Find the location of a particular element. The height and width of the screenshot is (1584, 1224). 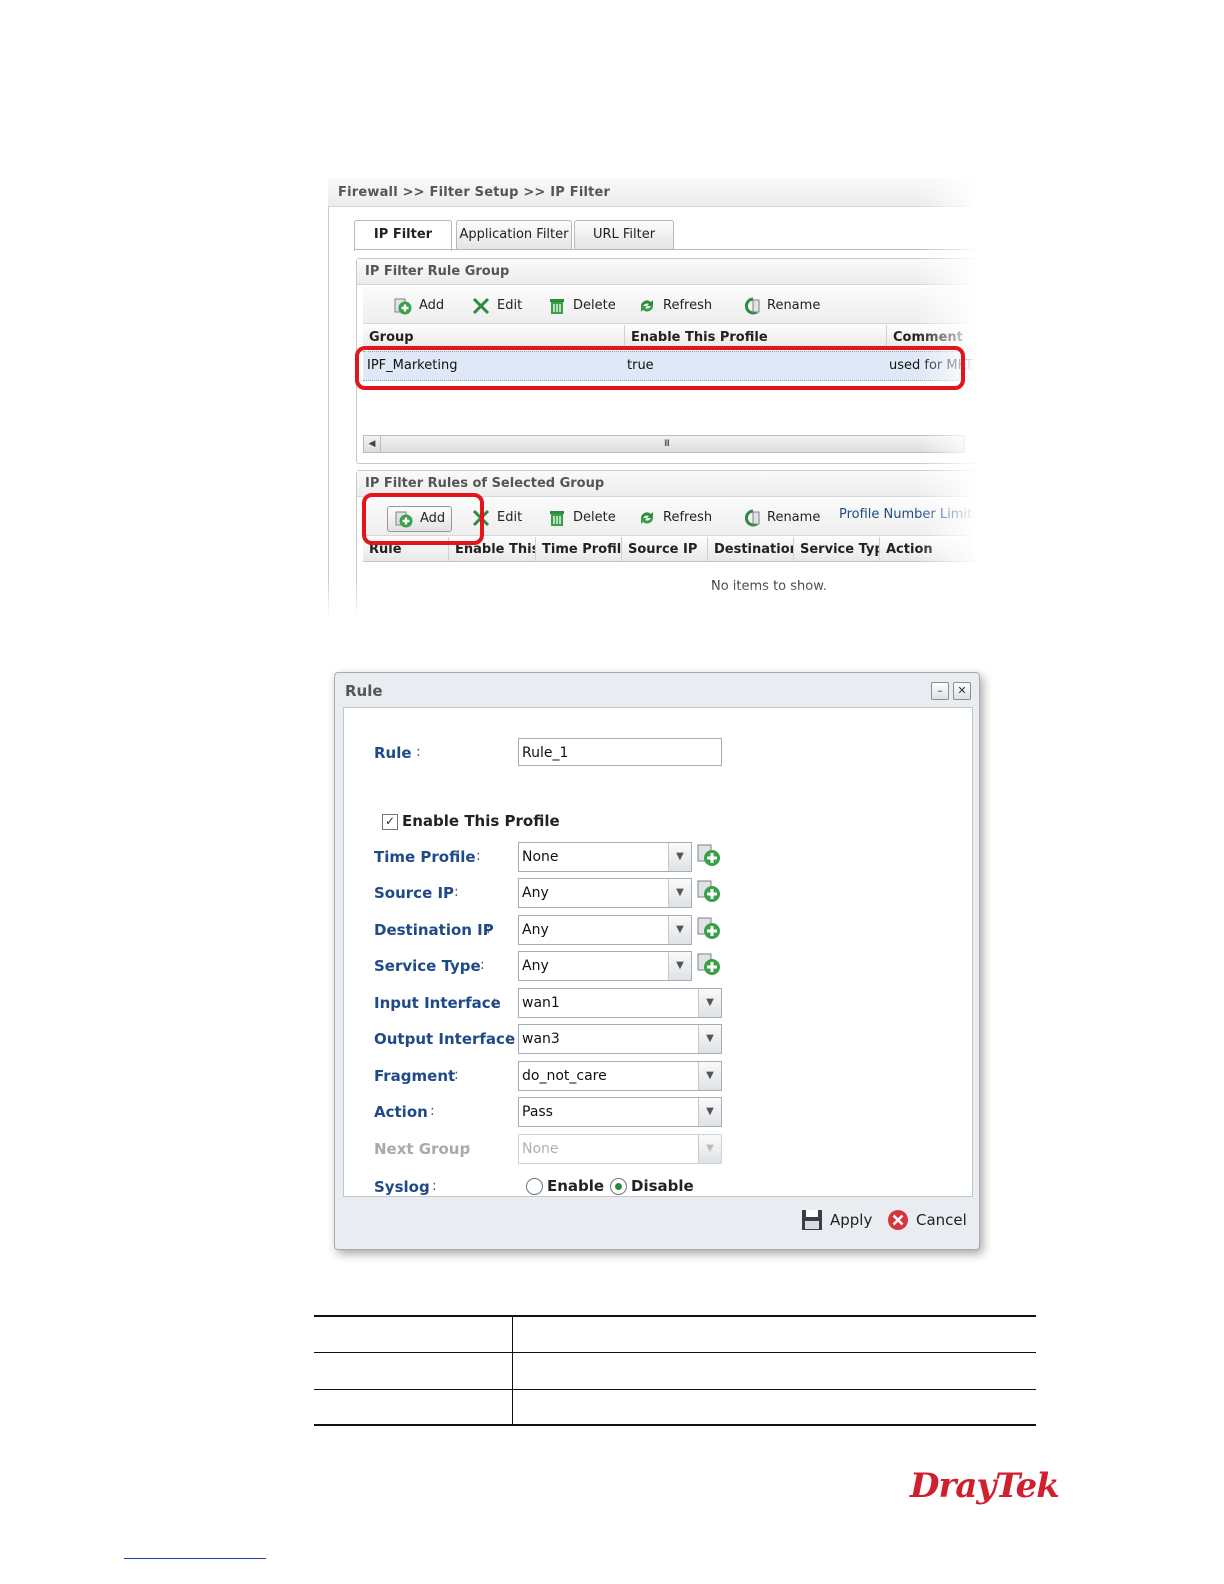

table-column-divider is located at coordinates (512, 1371).